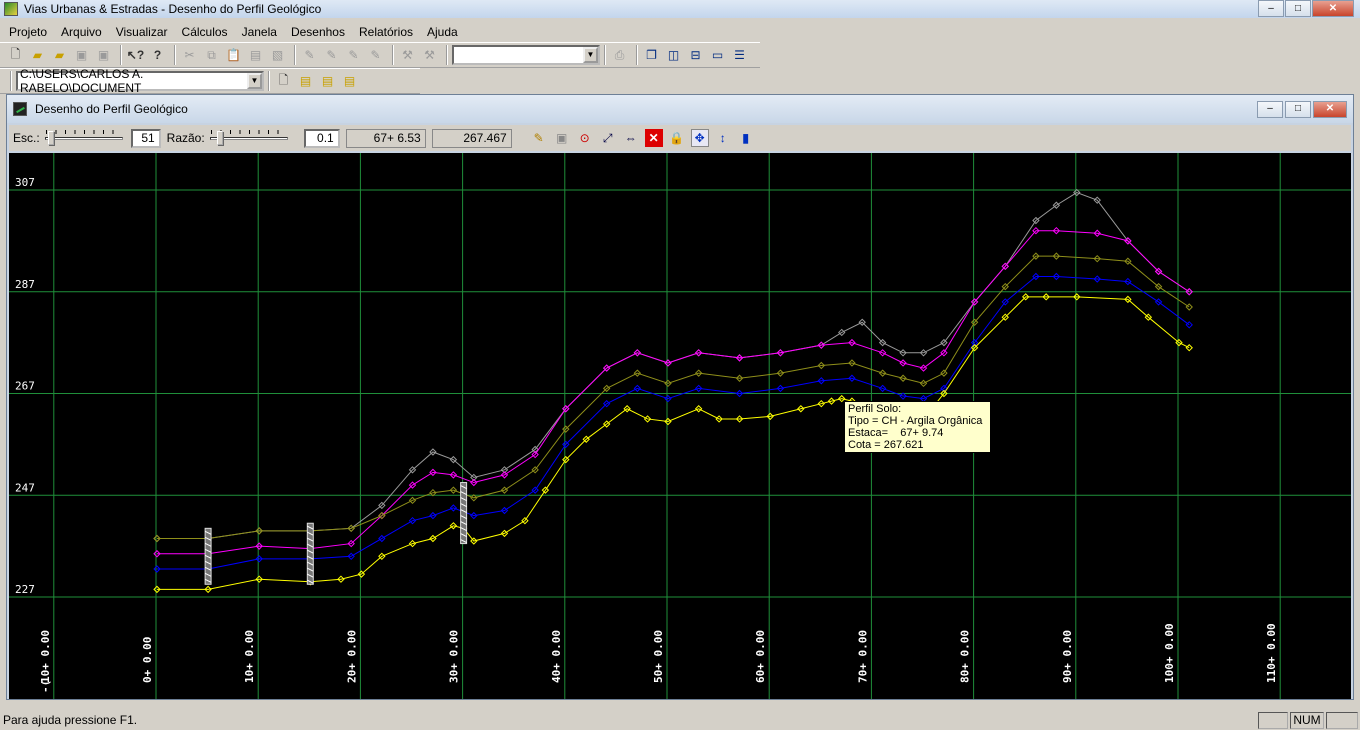 This screenshot has width=1360, height=730. I want to click on save-all-icon: ▣, so click(103, 55).